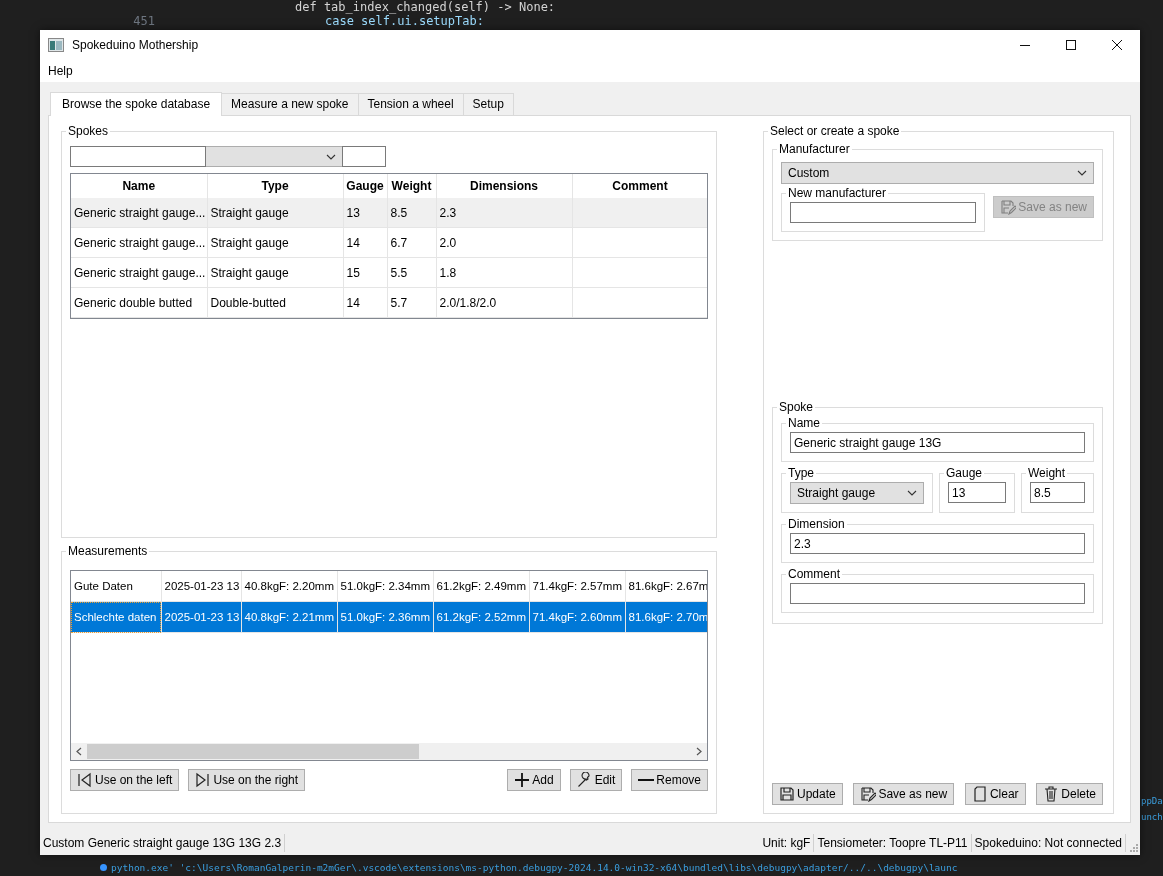 This screenshot has width=1163, height=876. I want to click on blank-page-icon, so click(979, 794).